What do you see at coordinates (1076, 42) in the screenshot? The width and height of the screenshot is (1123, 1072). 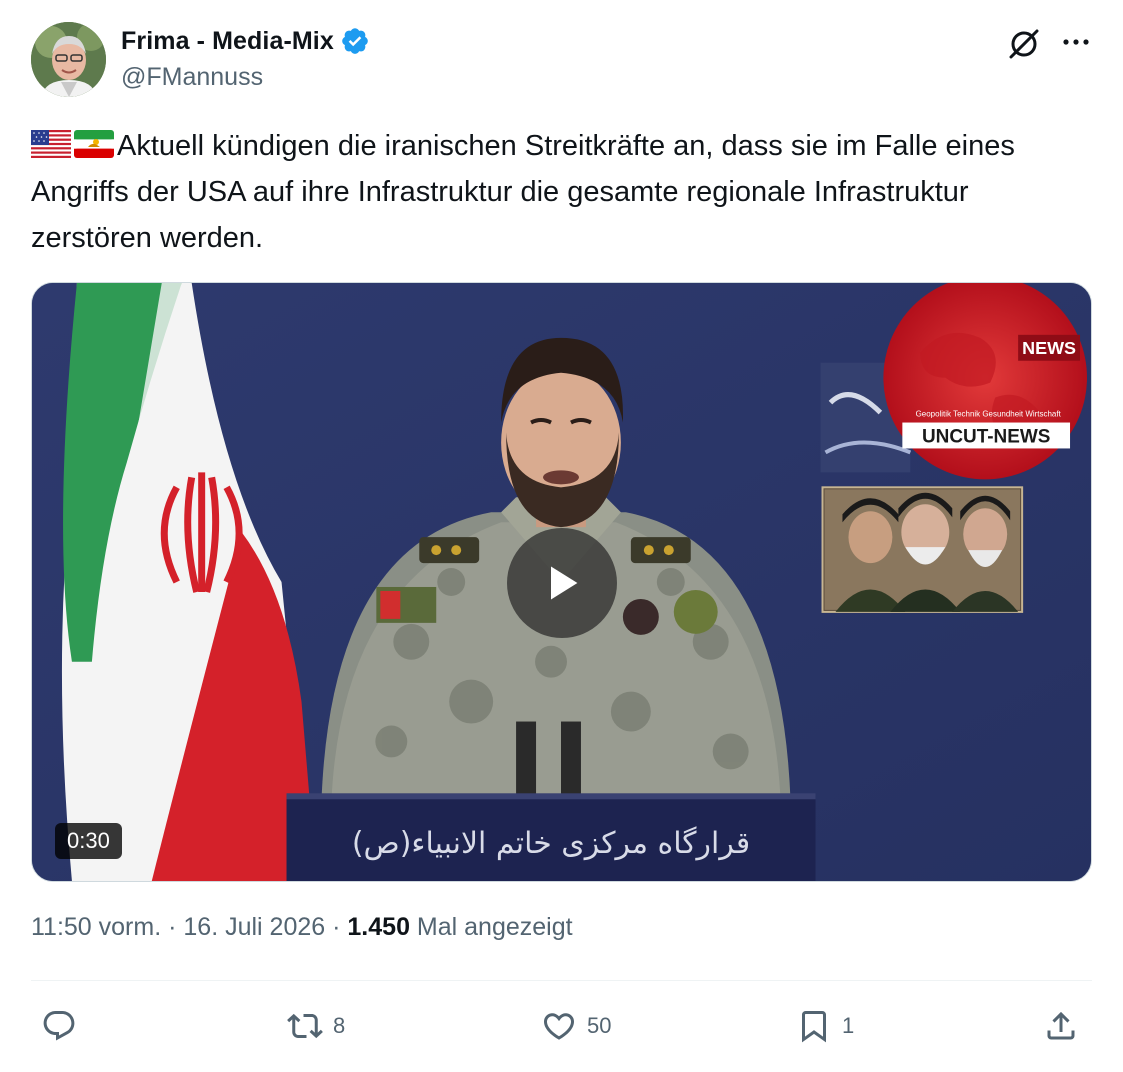 I see `more-icon` at bounding box center [1076, 42].